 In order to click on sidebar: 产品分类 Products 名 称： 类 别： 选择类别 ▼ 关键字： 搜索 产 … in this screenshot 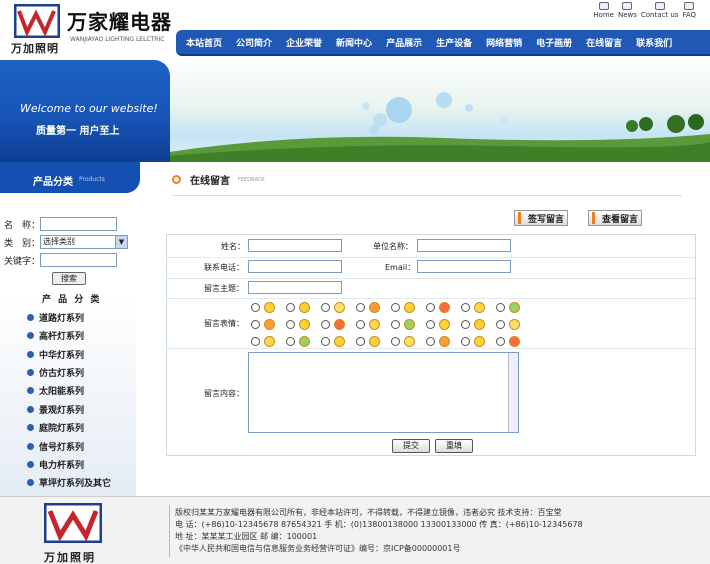, I will do `click(70, 329)`.